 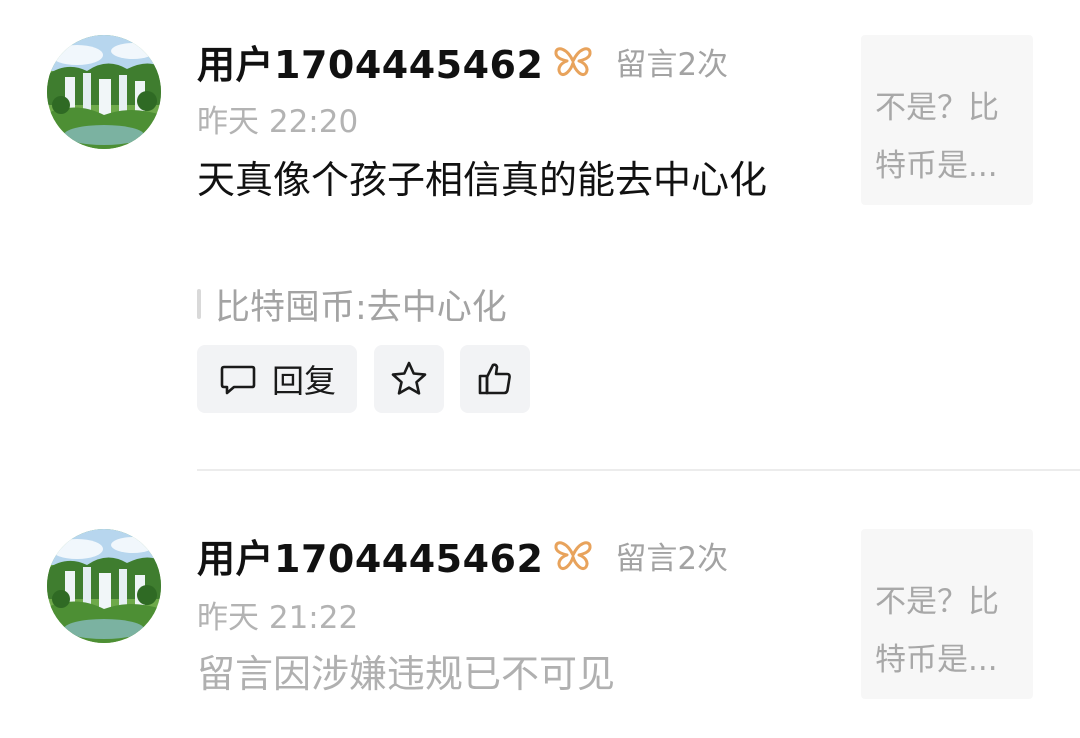 I want to click on removed-comment-notice: 留言因涉嫌违规已不可见, so click(x=406, y=674).